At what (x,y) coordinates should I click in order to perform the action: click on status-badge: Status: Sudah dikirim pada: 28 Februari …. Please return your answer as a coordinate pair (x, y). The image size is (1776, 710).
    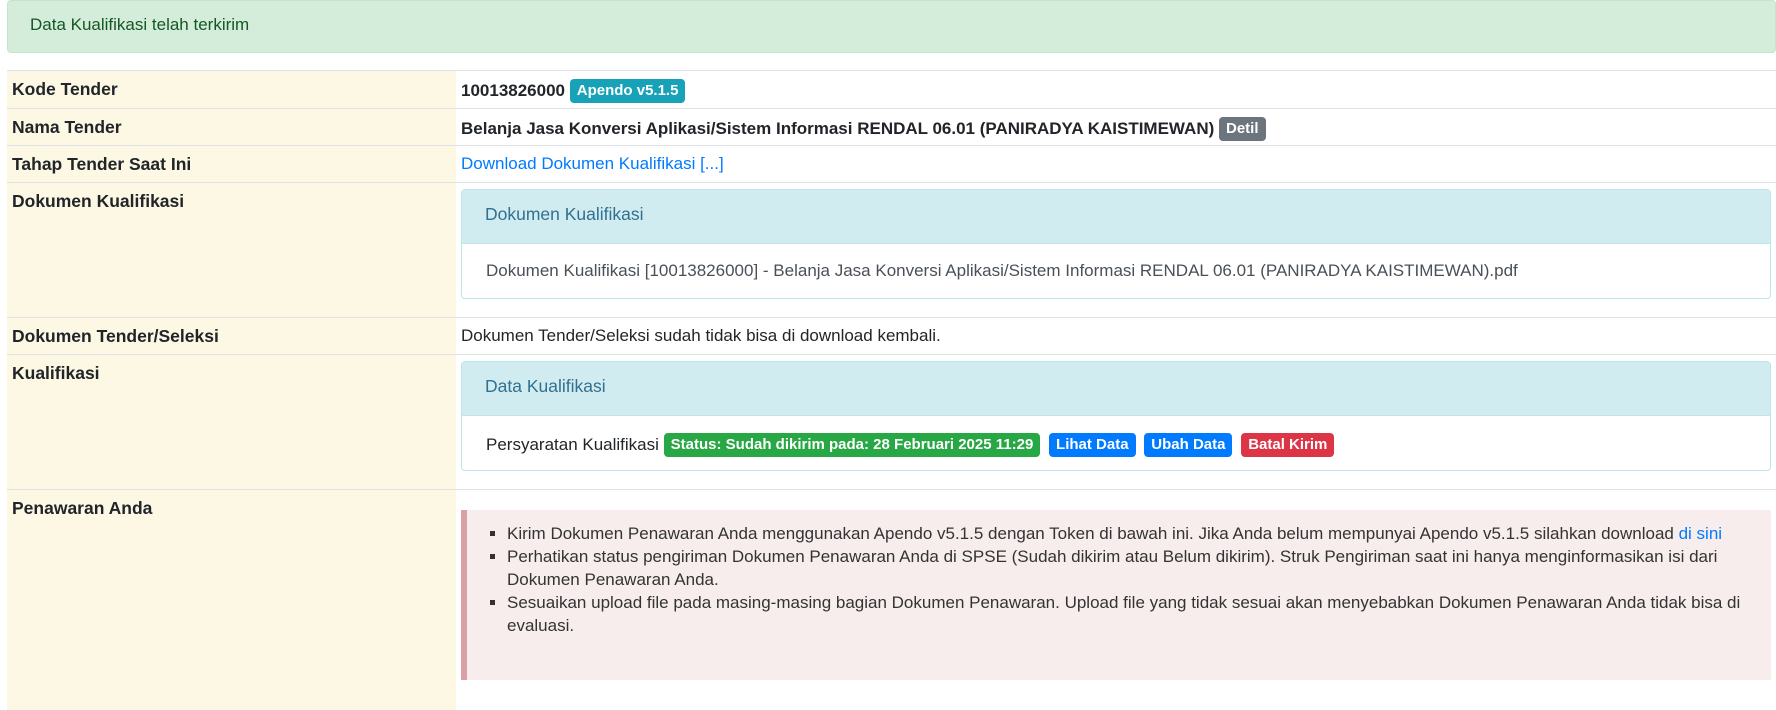
    Looking at the image, I should click on (852, 445).